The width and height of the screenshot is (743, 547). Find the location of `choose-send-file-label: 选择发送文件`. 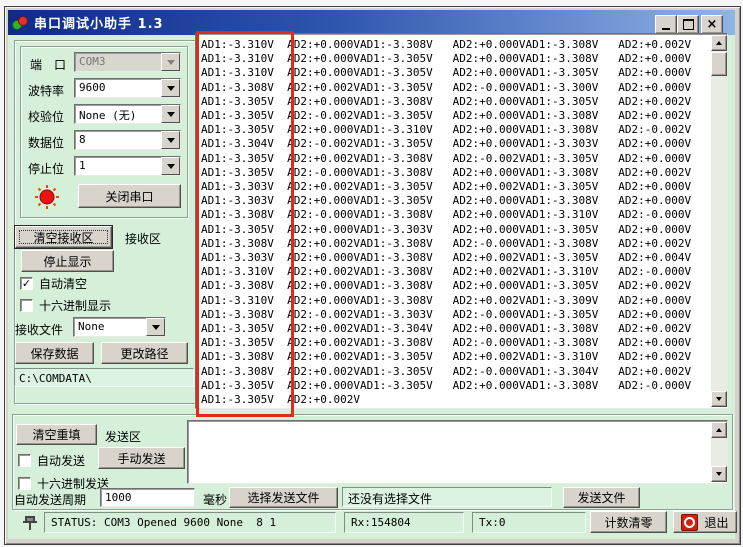

choose-send-file-label: 选择发送文件 is located at coordinates (283, 498).